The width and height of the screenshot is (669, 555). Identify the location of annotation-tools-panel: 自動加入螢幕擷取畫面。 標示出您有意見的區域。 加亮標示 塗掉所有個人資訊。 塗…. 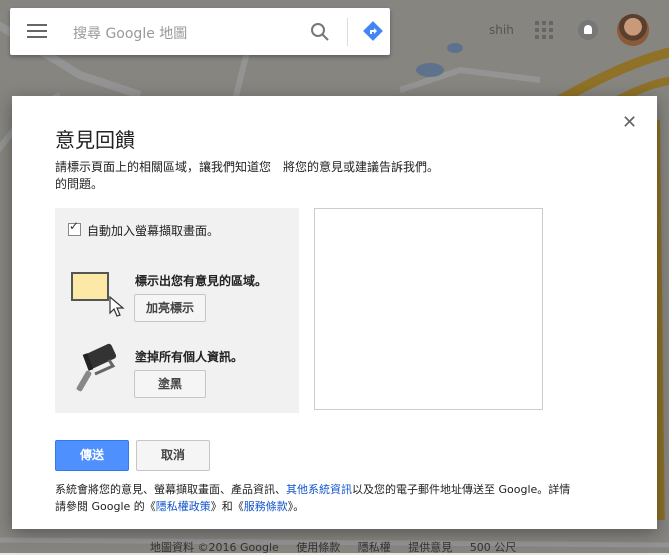
(177, 310).